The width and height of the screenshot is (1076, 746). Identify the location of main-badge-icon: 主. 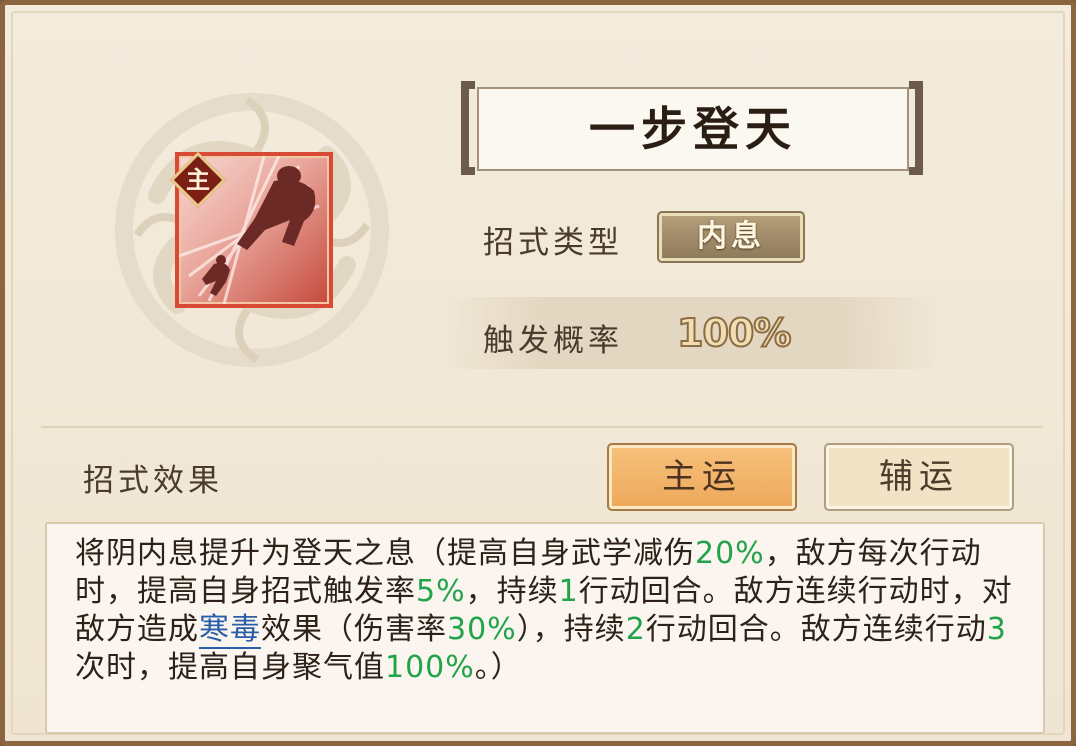
(198, 180).